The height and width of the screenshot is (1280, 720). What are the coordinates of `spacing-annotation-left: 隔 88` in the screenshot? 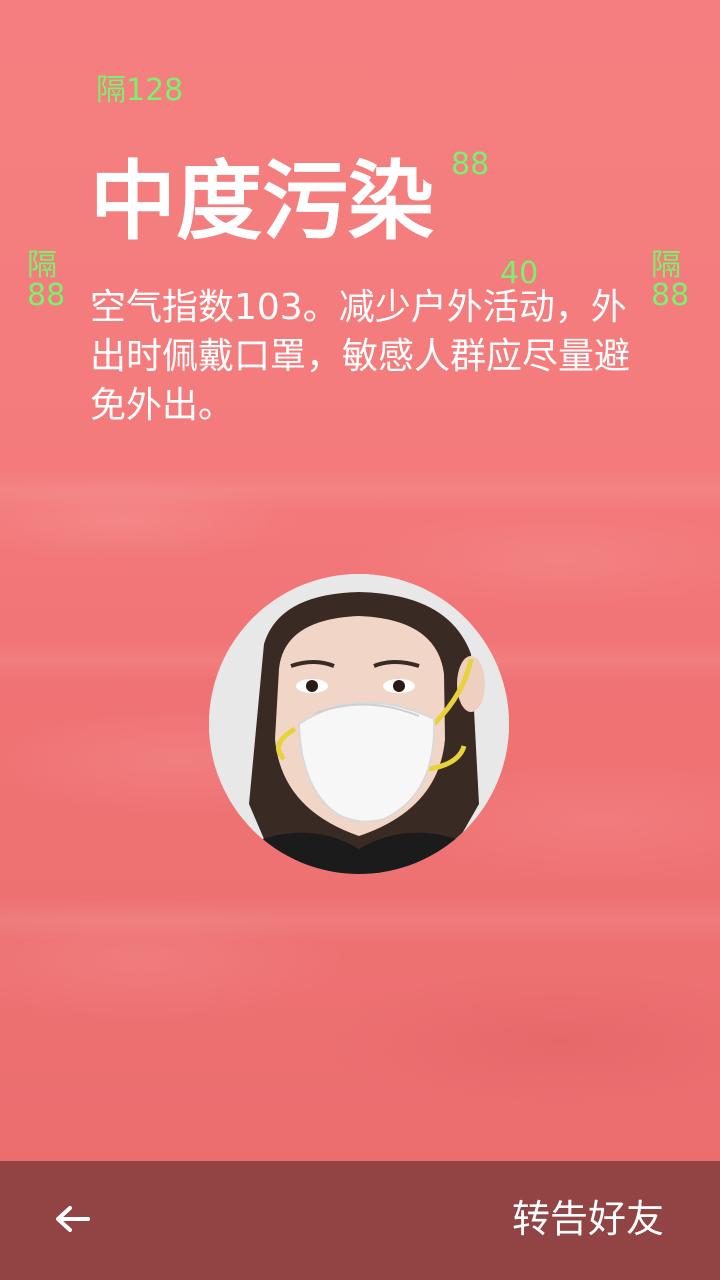 It's located at (46, 280).